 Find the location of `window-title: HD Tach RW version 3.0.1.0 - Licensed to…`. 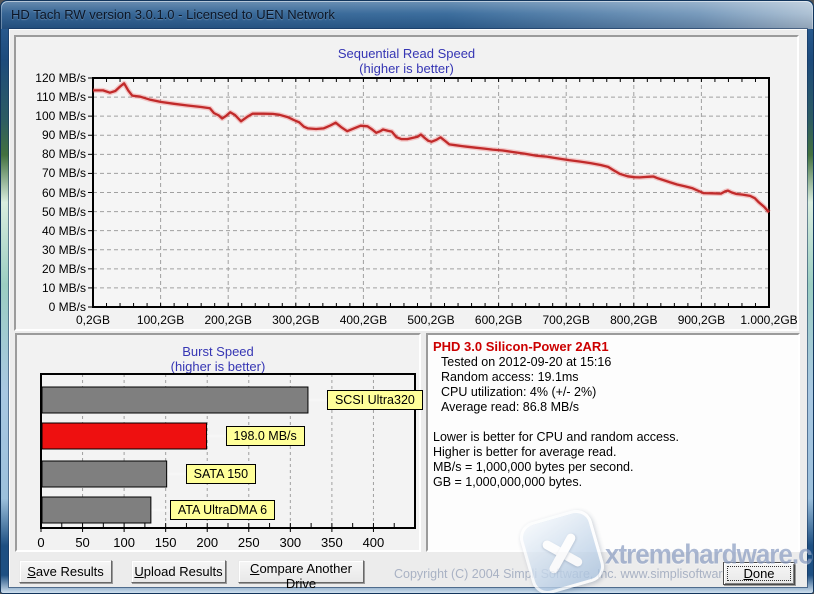

window-title: HD Tach RW version 3.0.1.0 - Licensed to… is located at coordinates (173, 14).